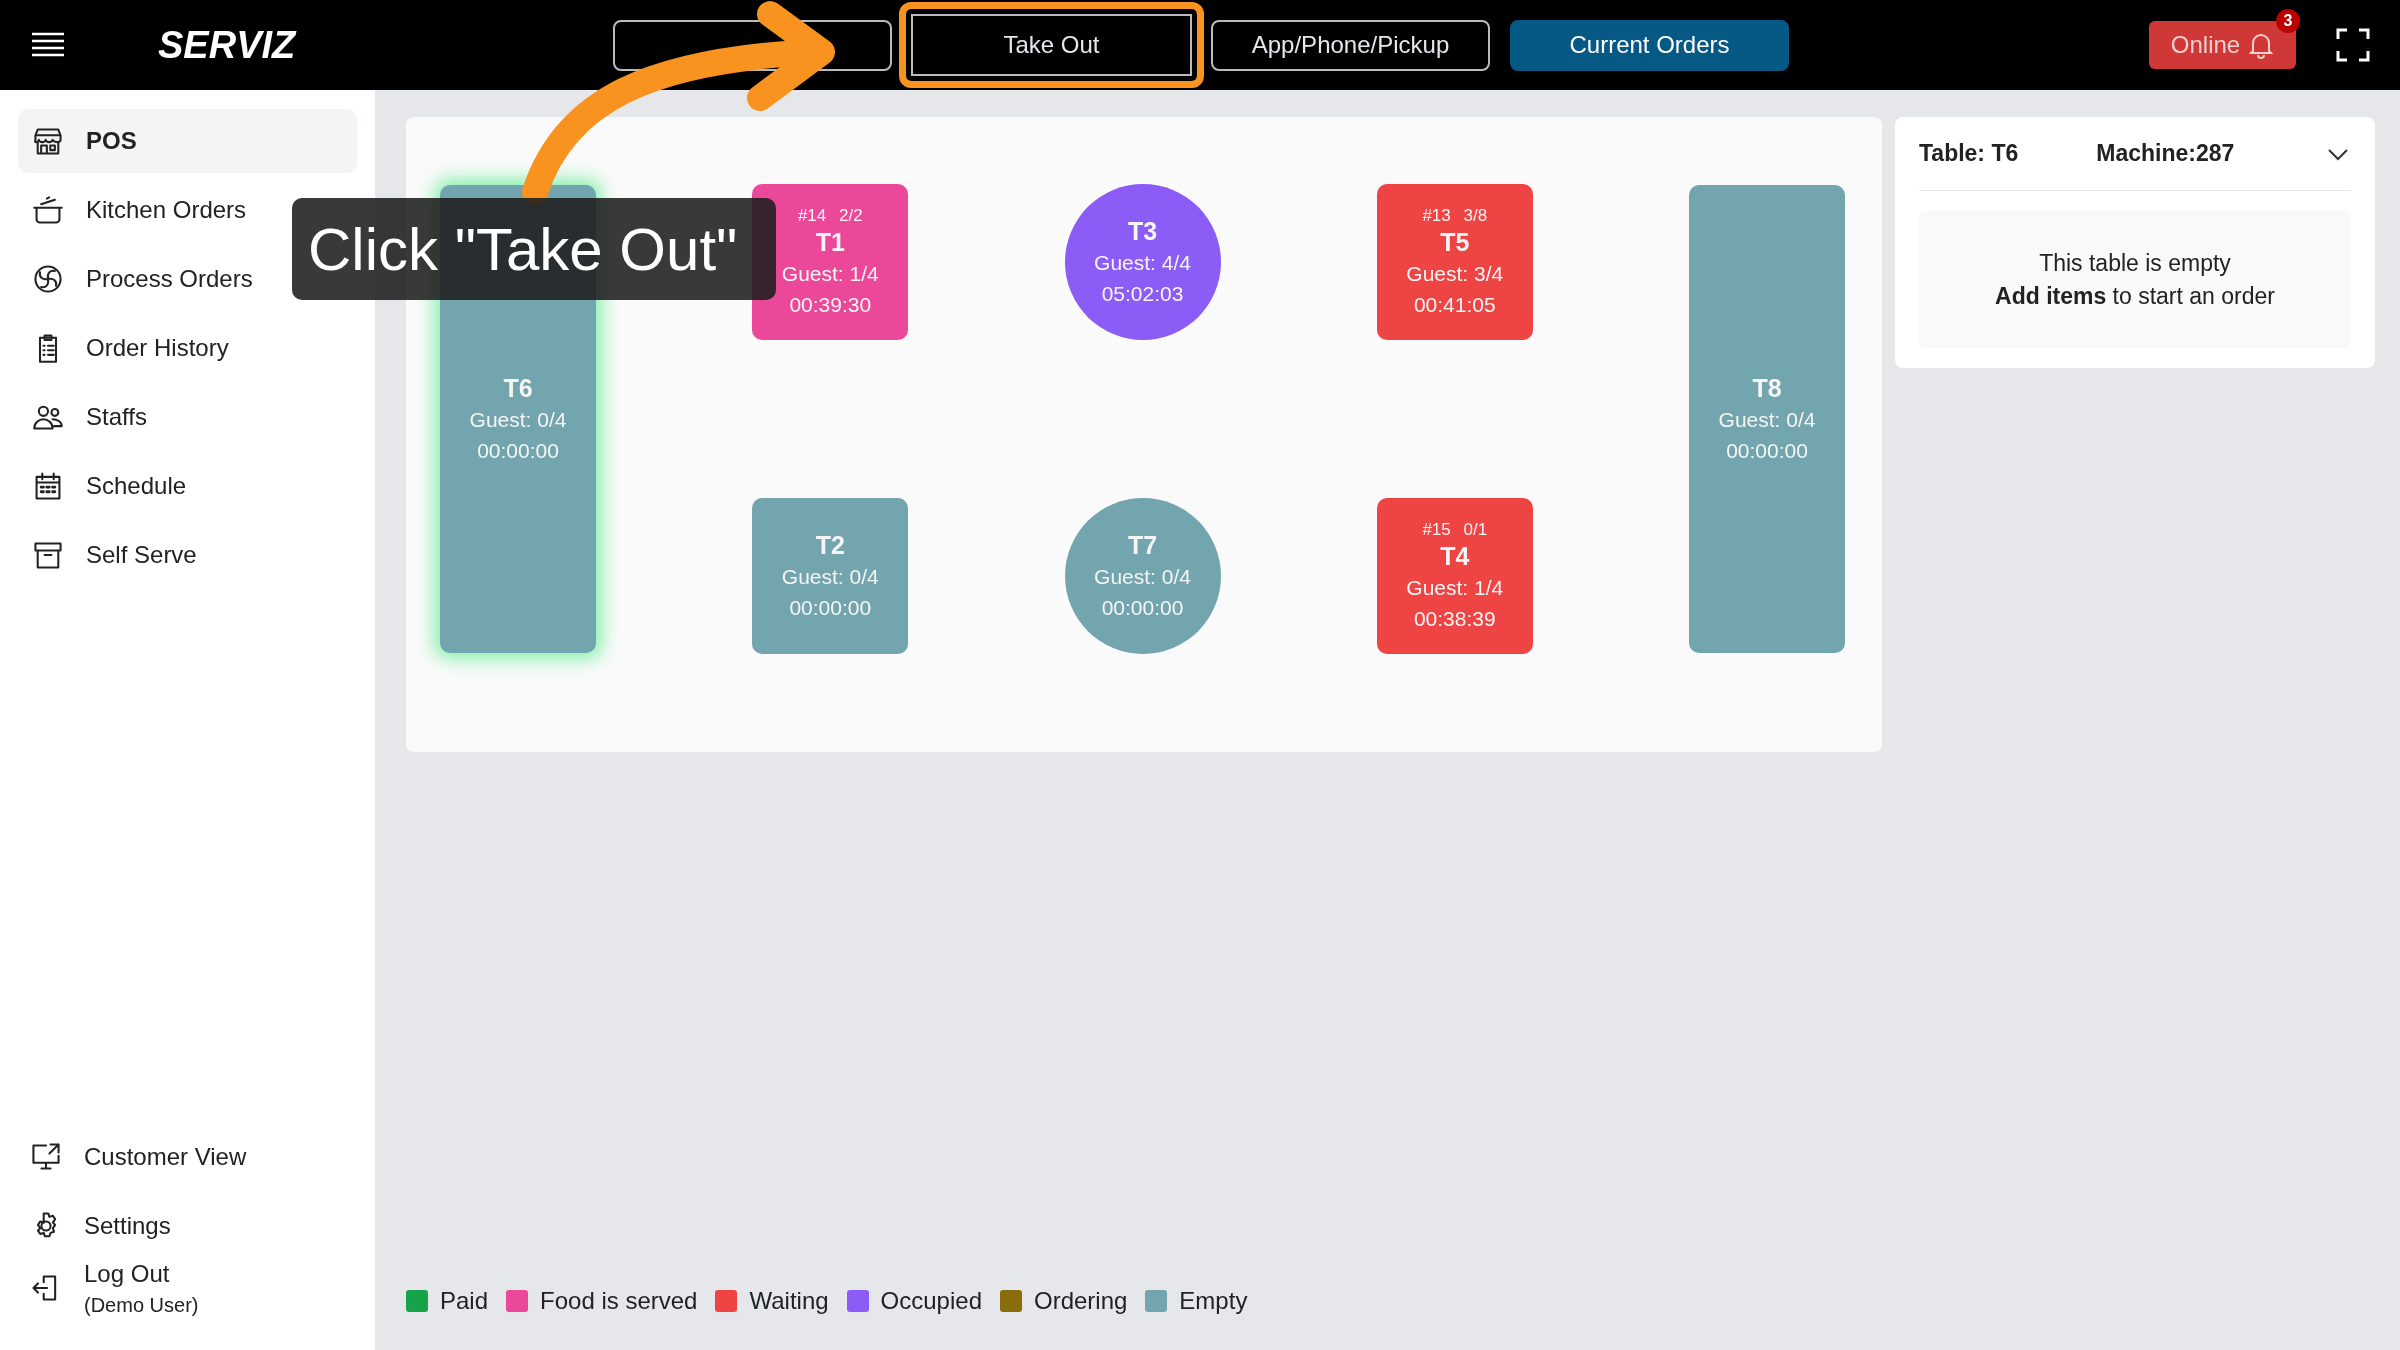 The width and height of the screenshot is (2400, 1350). I want to click on menu-icon, so click(48, 45).